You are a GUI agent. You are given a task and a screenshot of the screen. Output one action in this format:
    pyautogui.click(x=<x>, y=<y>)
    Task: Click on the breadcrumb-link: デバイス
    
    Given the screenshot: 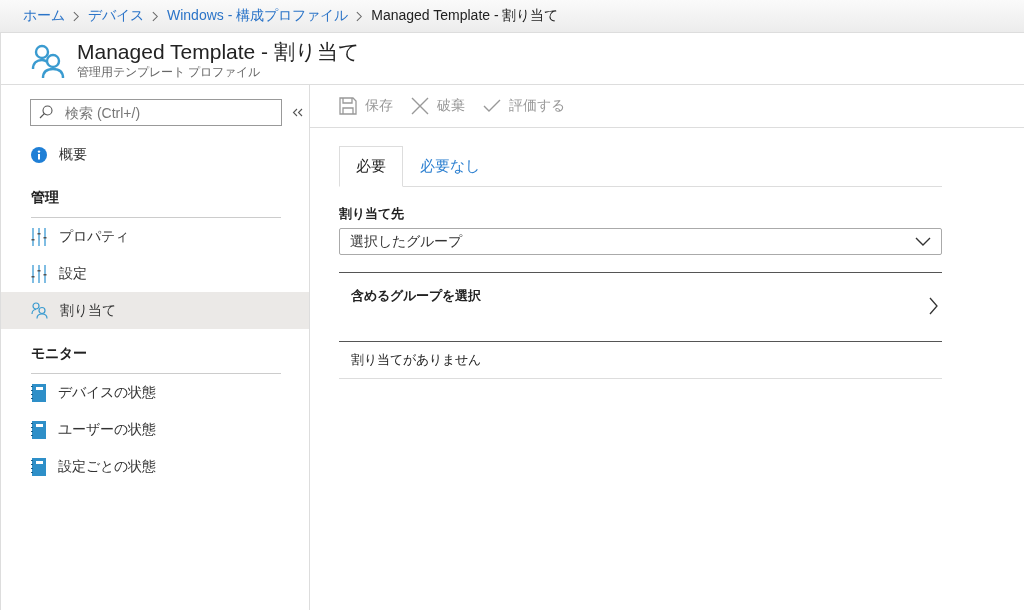 What is the action you would take?
    pyautogui.click(x=116, y=16)
    